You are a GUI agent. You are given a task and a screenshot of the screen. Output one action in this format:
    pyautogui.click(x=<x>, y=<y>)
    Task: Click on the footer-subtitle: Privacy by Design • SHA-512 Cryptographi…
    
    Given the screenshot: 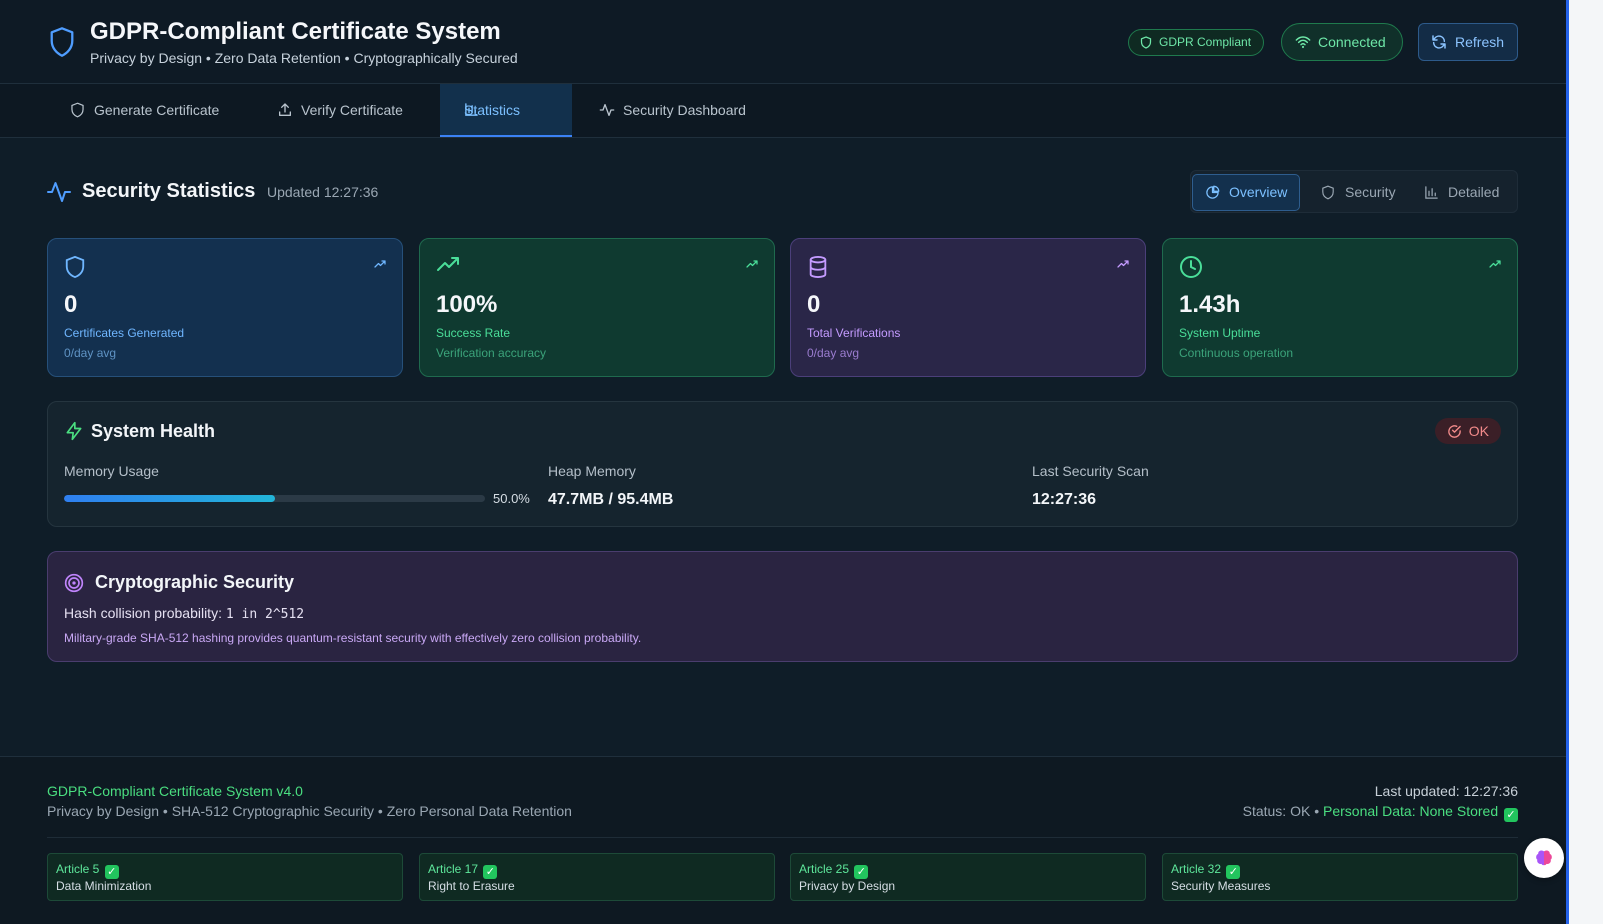 What is the action you would take?
    pyautogui.click(x=309, y=811)
    